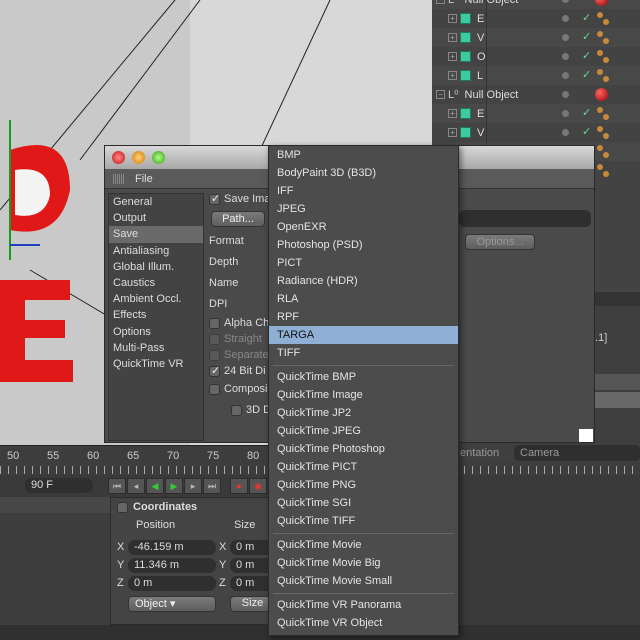 The height and width of the screenshot is (640, 640). Describe the element at coordinates (363, 545) in the screenshot. I see `format-option: QuickTime Movie` at that location.